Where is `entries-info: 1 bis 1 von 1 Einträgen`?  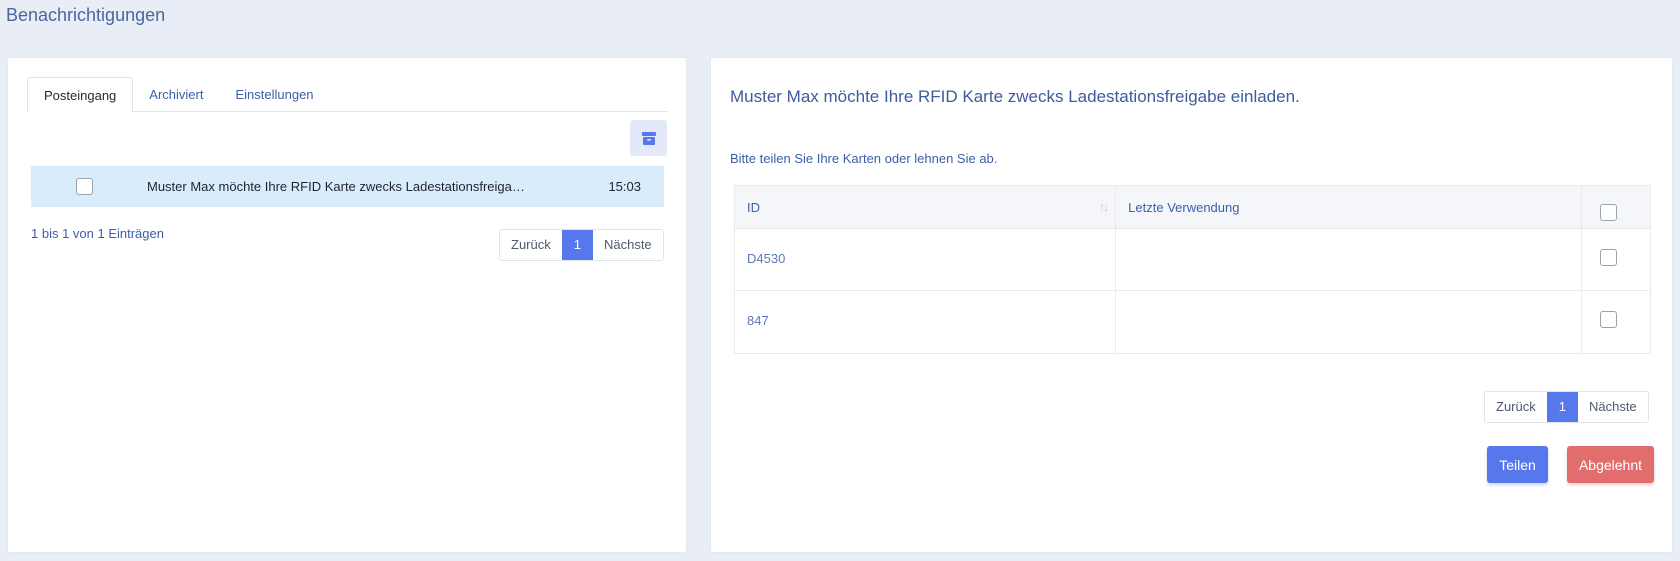
entries-info: 1 bis 1 von 1 Einträgen is located at coordinates (97, 233).